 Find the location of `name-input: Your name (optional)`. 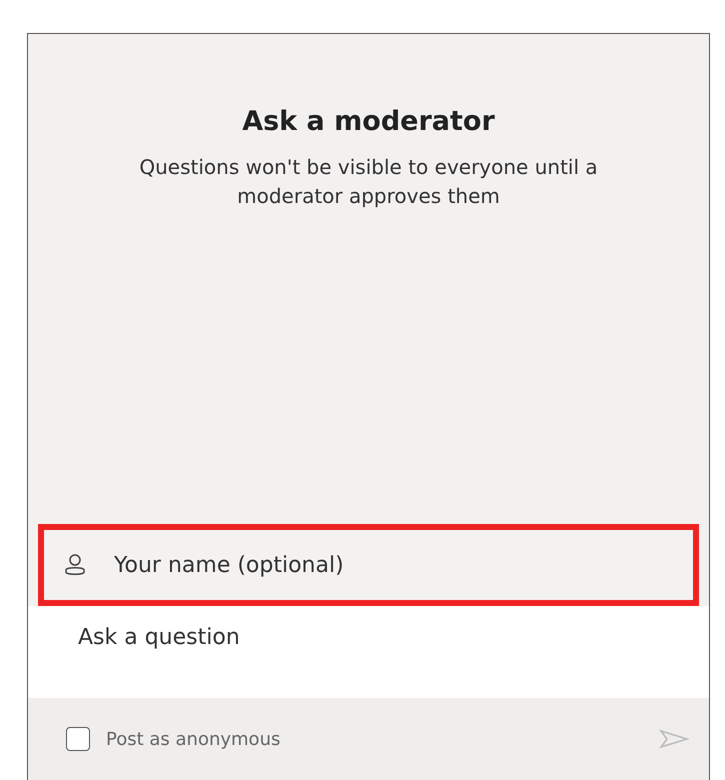

name-input: Your name (optional) is located at coordinates (392, 565).